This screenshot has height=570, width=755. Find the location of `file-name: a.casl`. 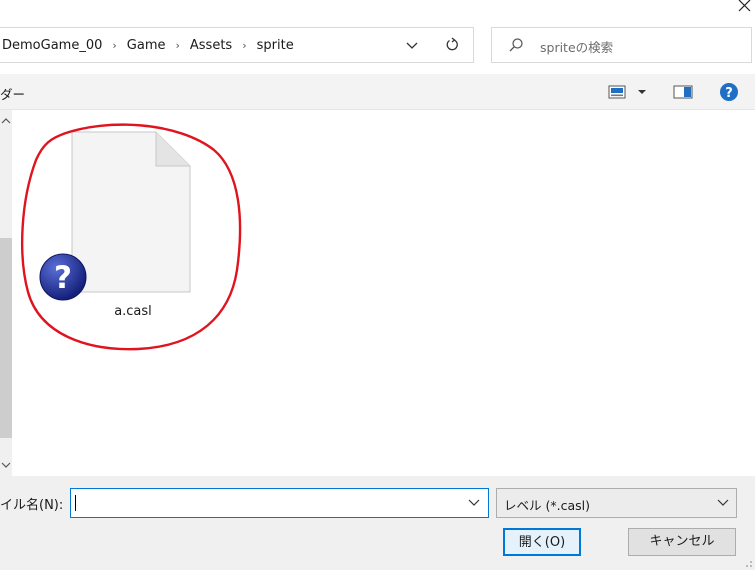

file-name: a.casl is located at coordinates (133, 311).